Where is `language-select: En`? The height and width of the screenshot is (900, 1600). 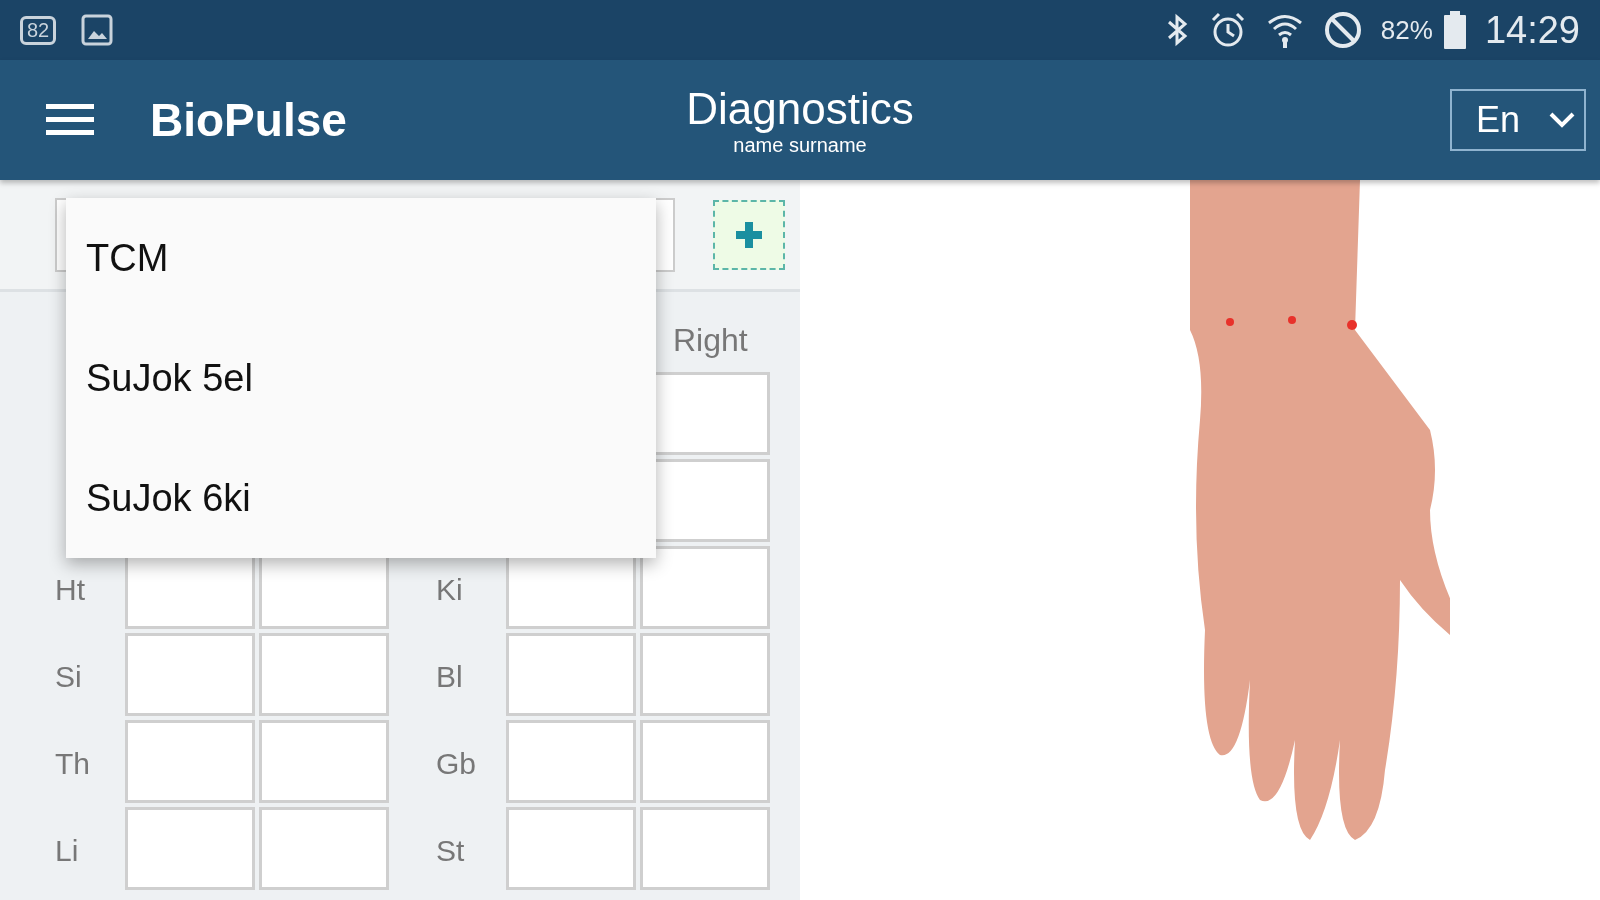 language-select: En is located at coordinates (1518, 120).